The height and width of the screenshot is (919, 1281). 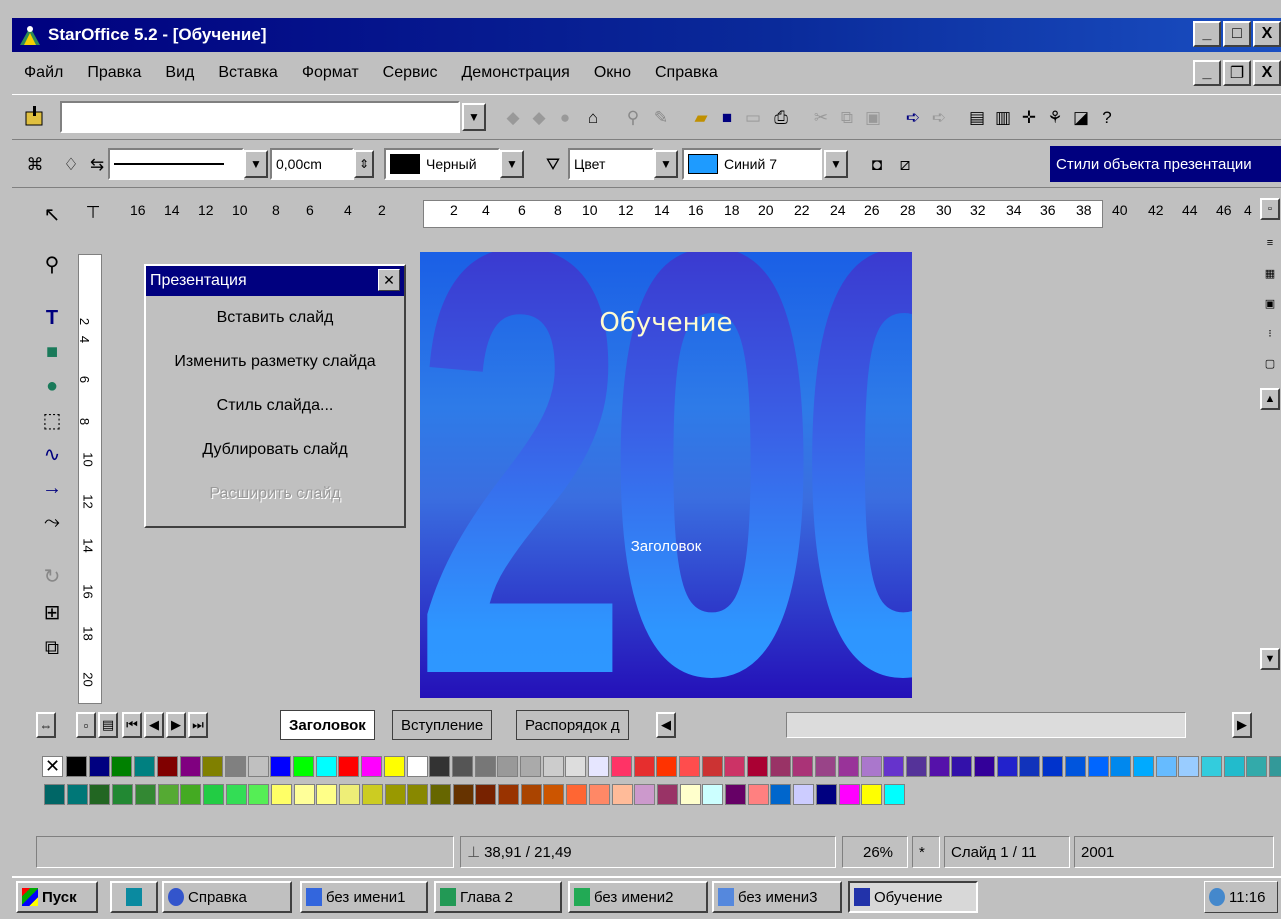 I want to click on save-icon: ■, so click(x=727, y=118).